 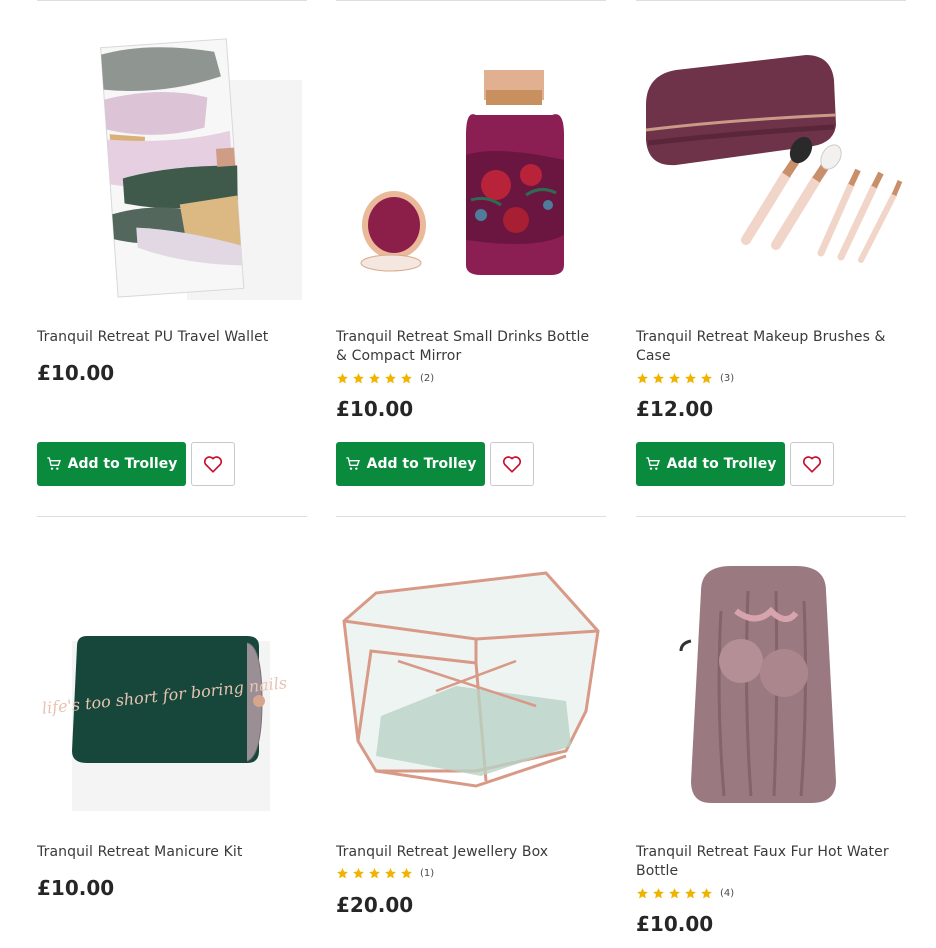 What do you see at coordinates (727, 893) in the screenshot?
I see `rating-count: (4)` at bounding box center [727, 893].